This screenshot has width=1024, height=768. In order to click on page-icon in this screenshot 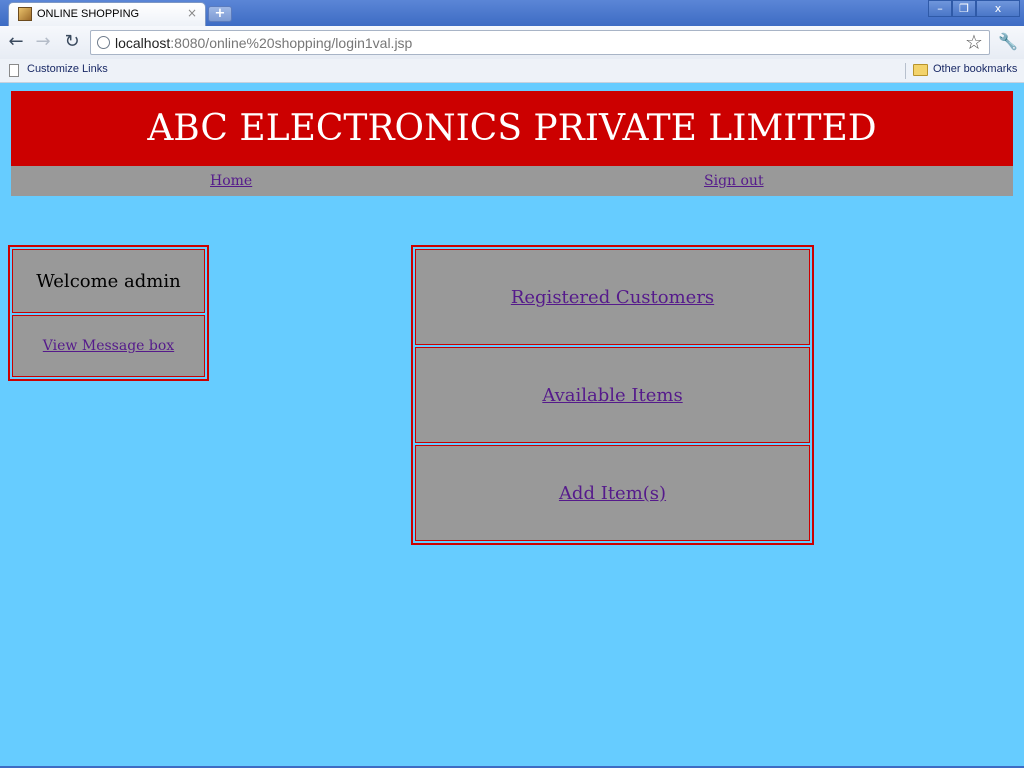, I will do `click(14, 70)`.